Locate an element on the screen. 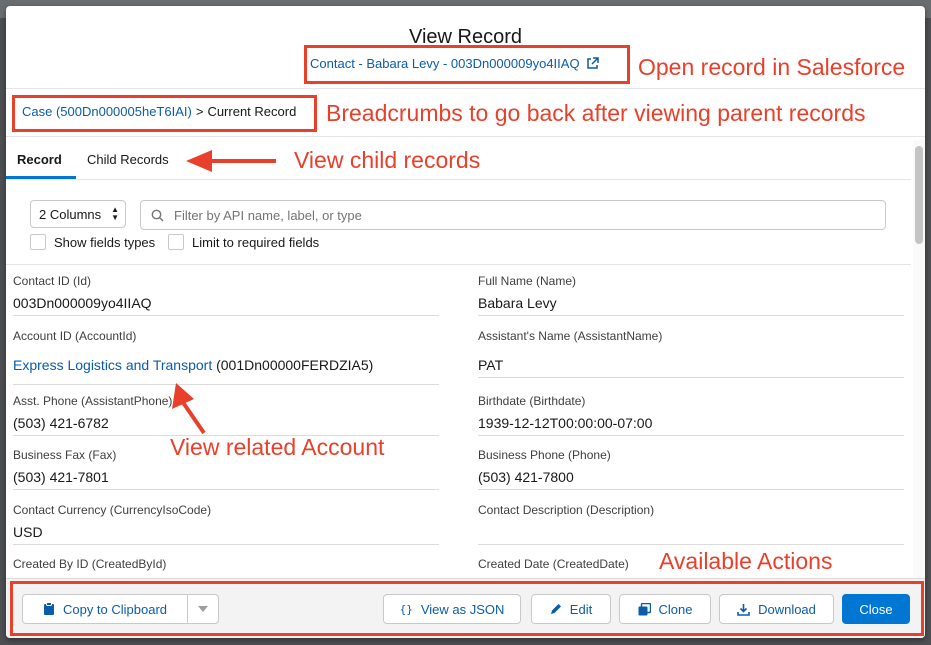 The image size is (931, 645). field-value: (503) 421-7801 is located at coordinates (61, 477).